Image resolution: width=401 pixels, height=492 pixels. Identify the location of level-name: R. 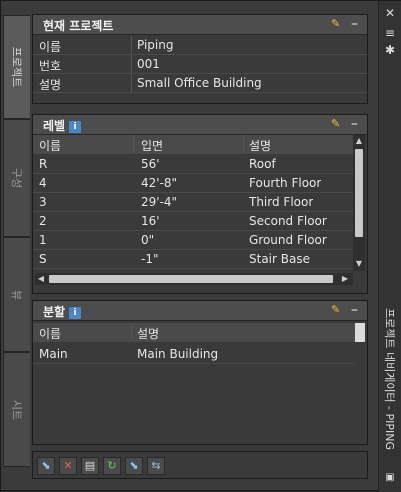
(43, 164).